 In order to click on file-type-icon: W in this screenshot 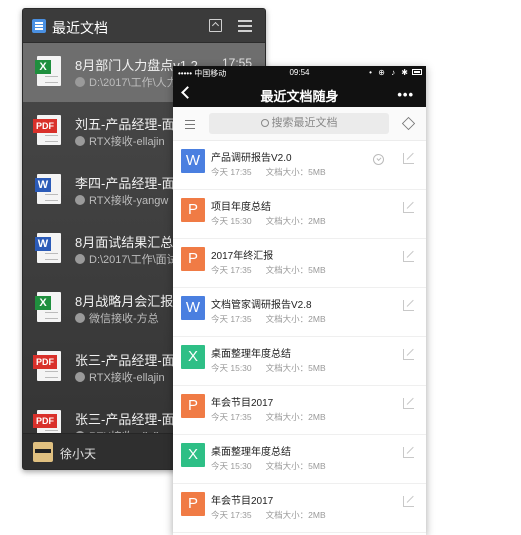, I will do `click(193, 161)`.